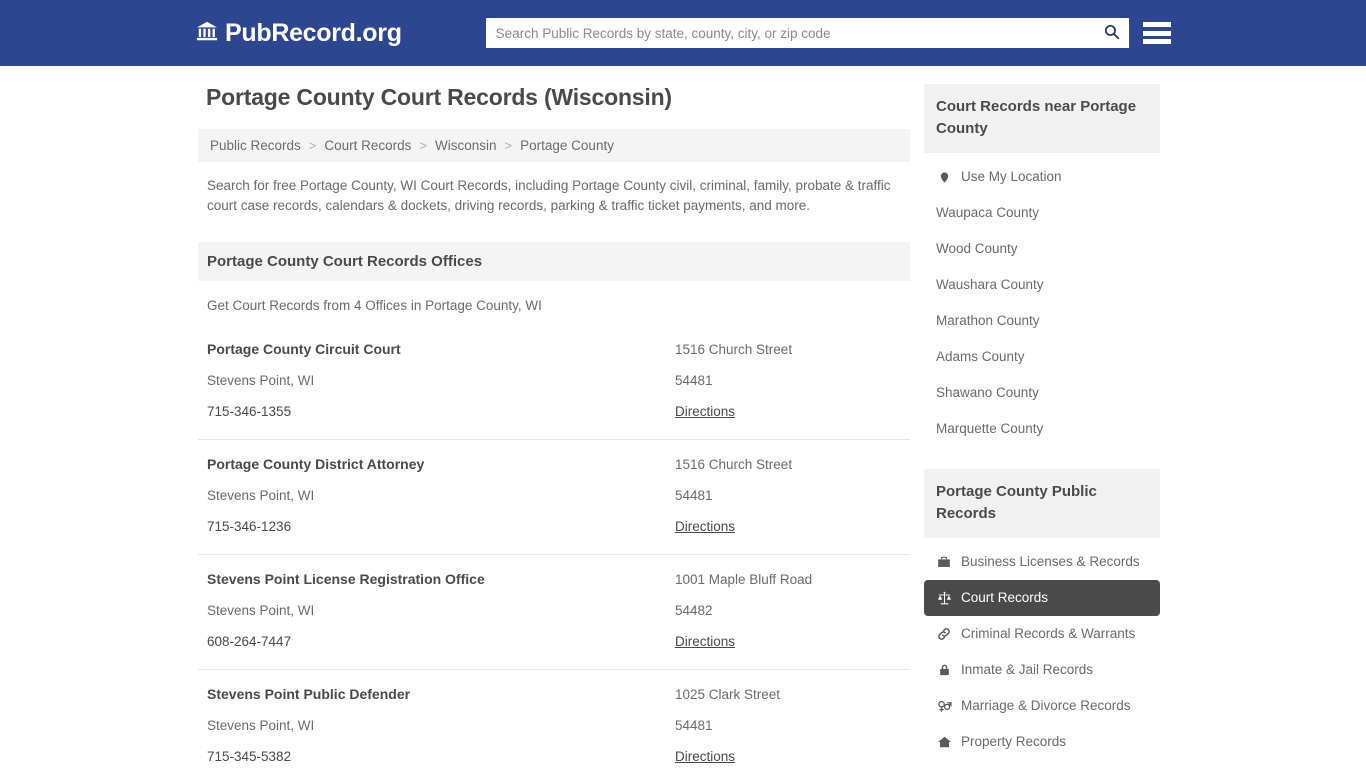  I want to click on sidebar-item-label: Waushara County, so click(990, 284).